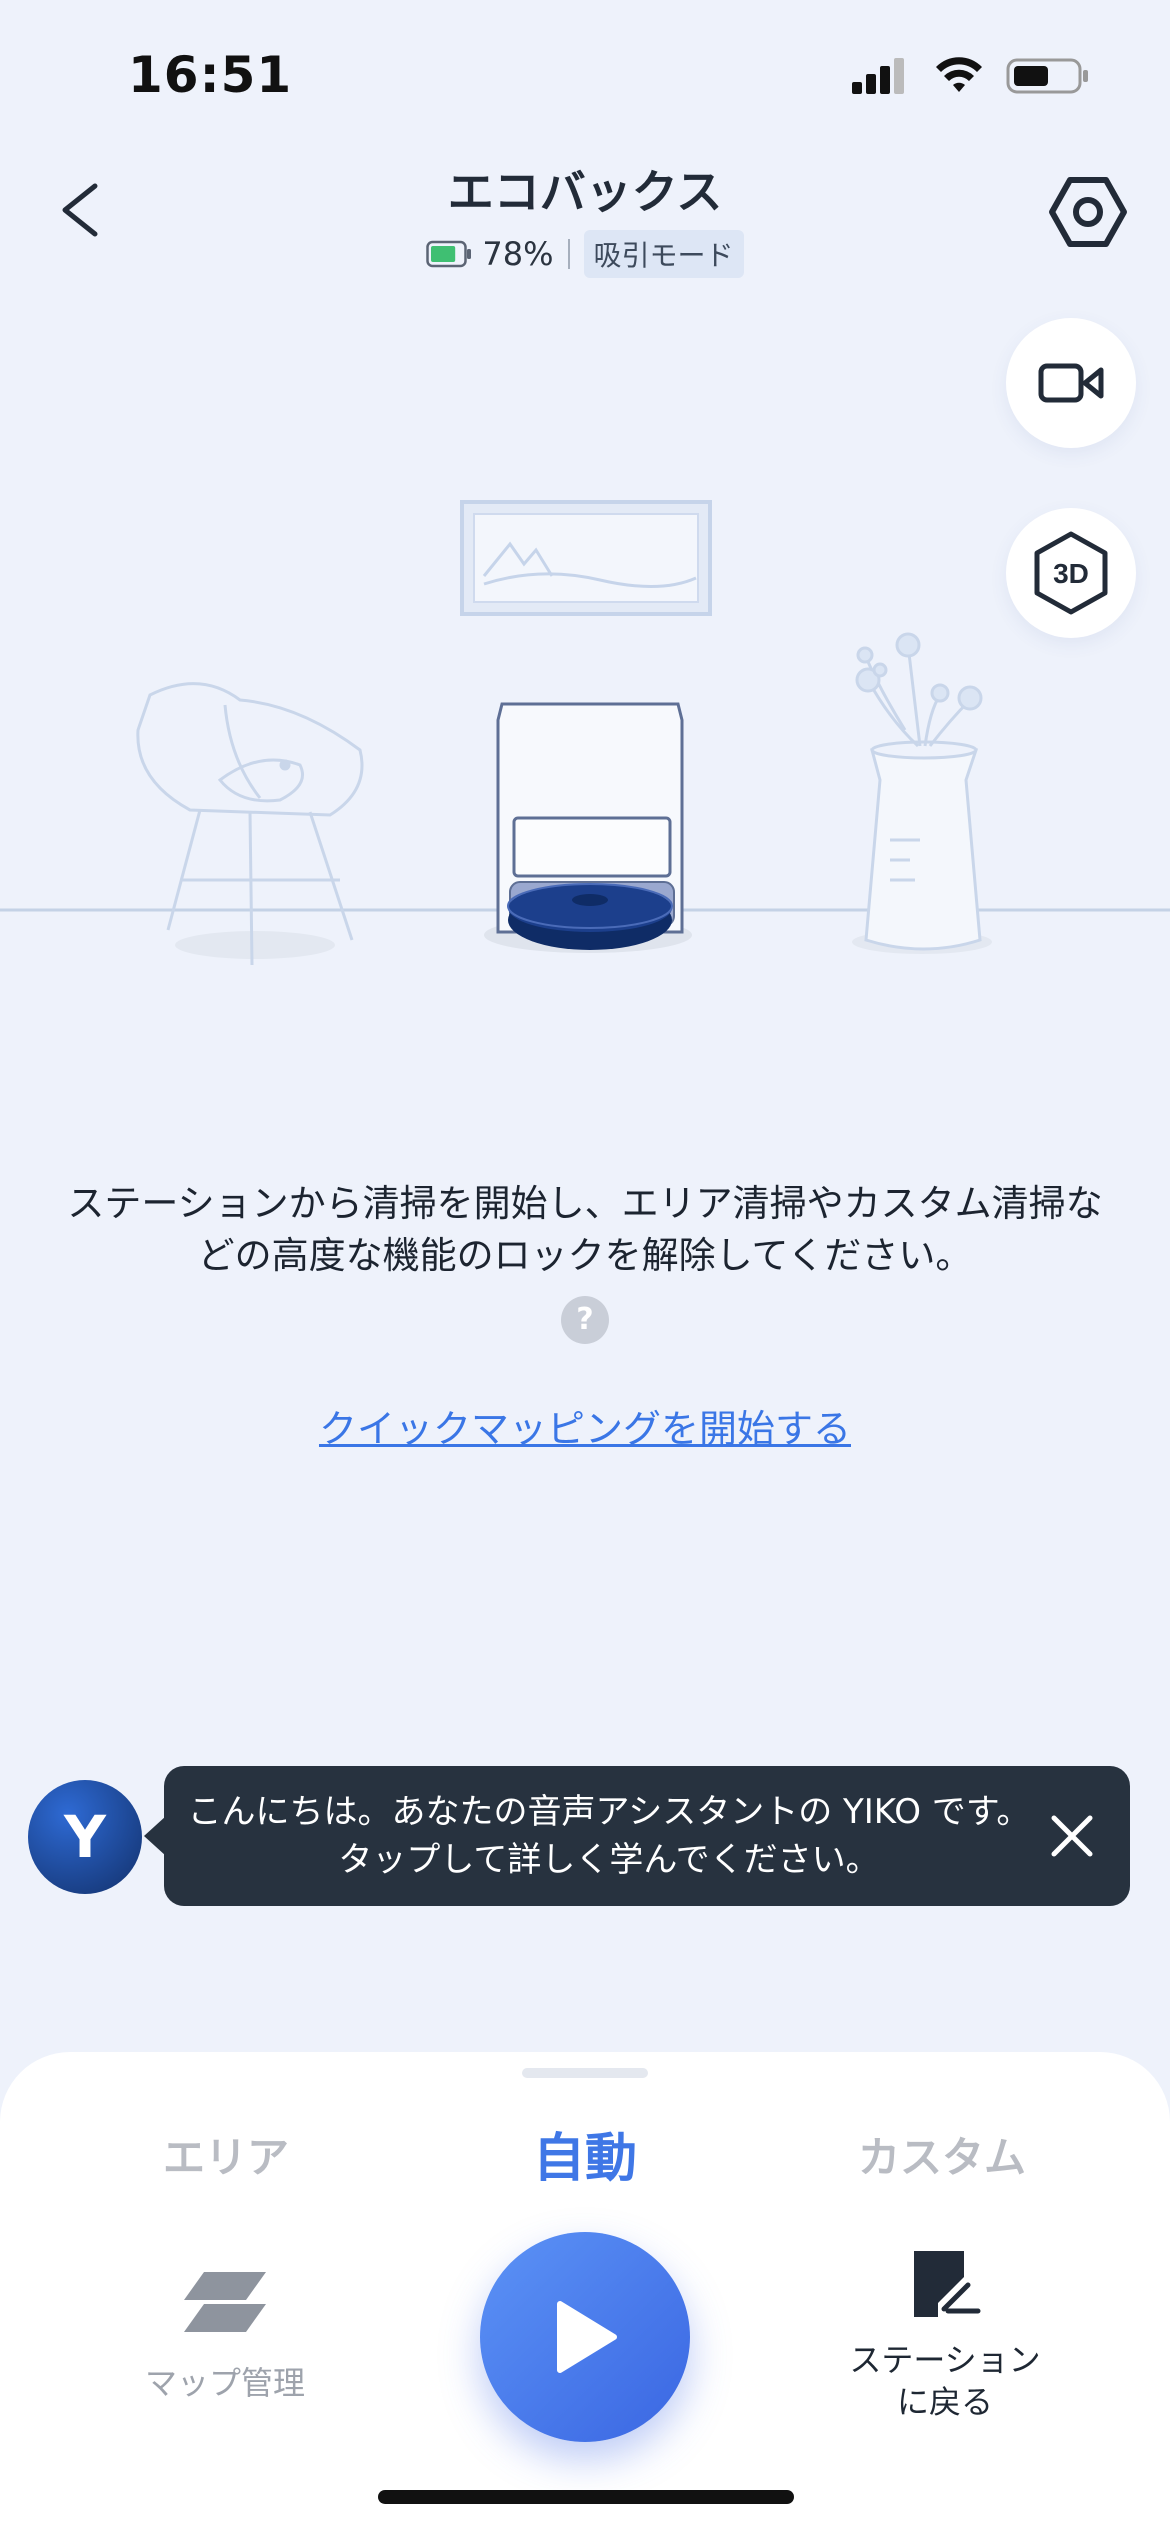 The height and width of the screenshot is (2532, 1170). Describe the element at coordinates (945, 2381) in the screenshot. I see `return-to-station-label: ステーション に戻る` at that location.